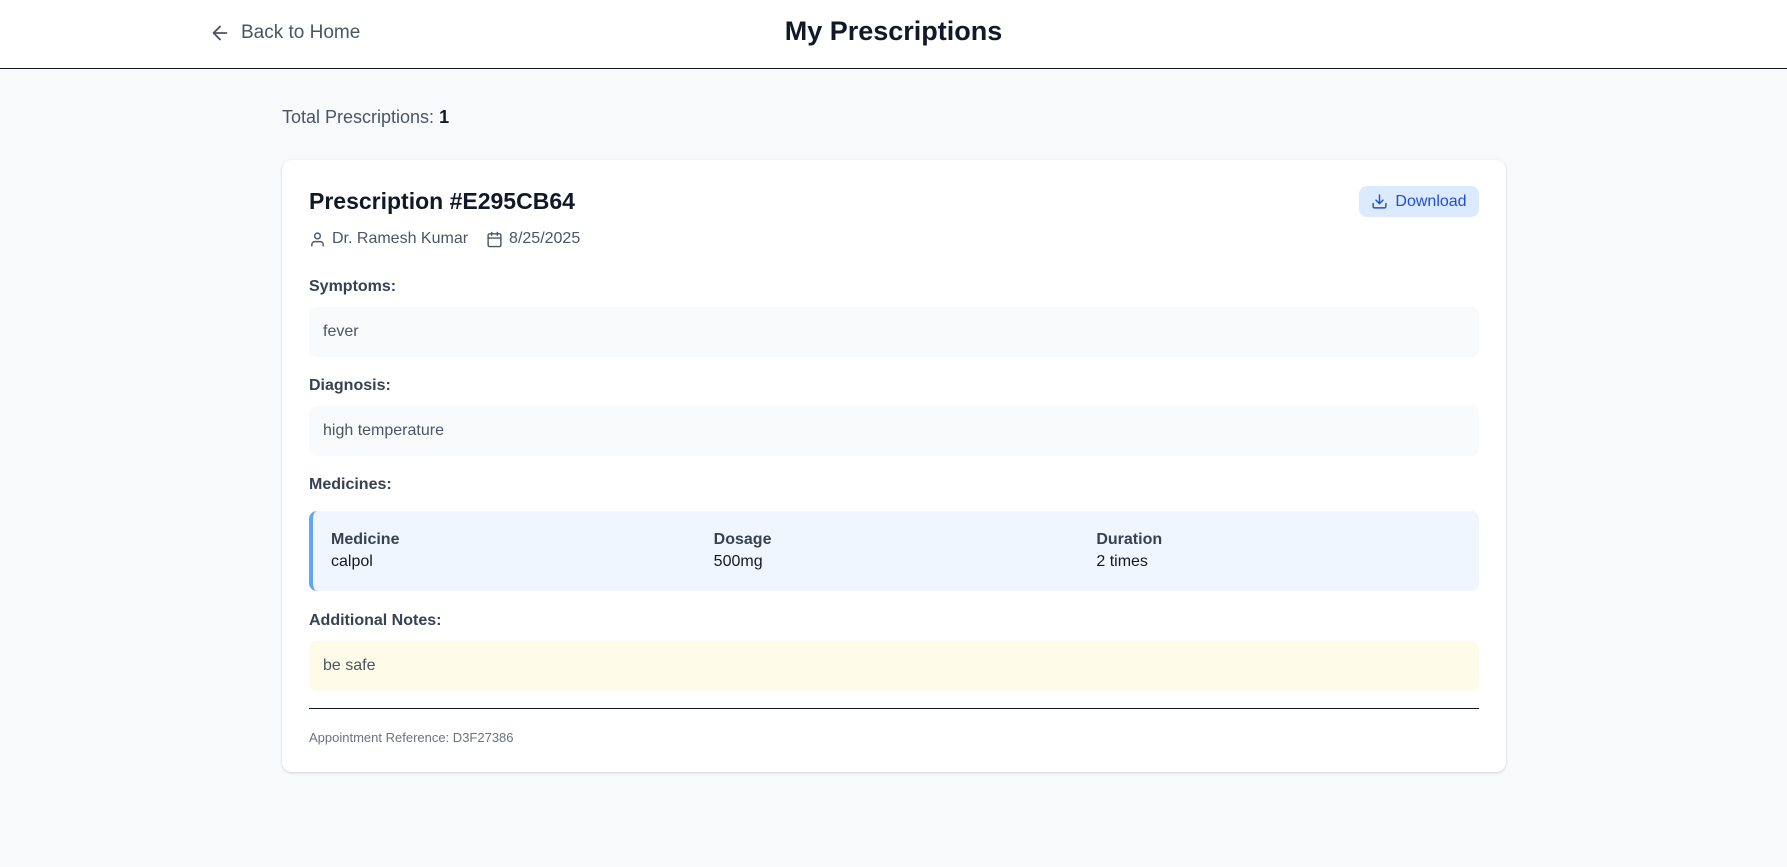  What do you see at coordinates (350, 385) in the screenshot?
I see `diagnosis-label: Diagnosis:` at bounding box center [350, 385].